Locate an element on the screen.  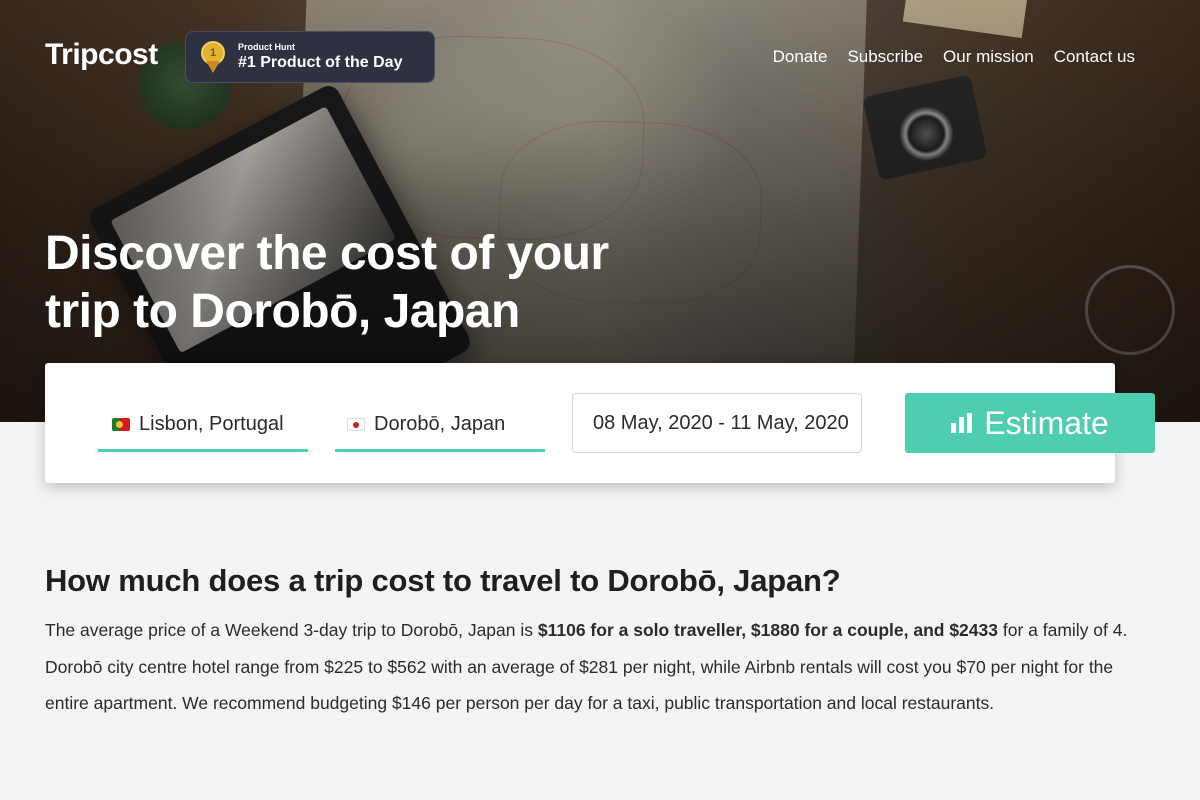
nav-donate: Donate is located at coordinates (800, 57).